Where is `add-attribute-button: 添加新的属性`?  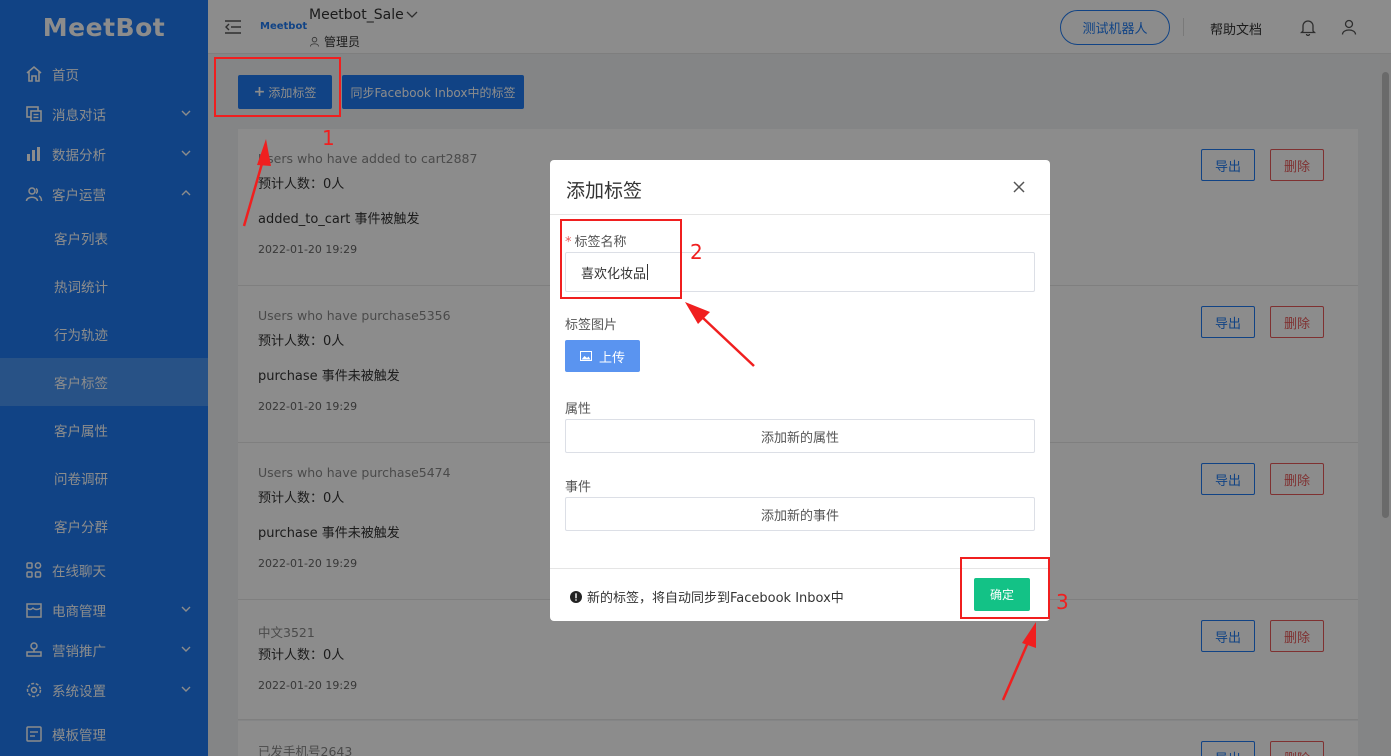 add-attribute-button: 添加新的属性 is located at coordinates (800, 436).